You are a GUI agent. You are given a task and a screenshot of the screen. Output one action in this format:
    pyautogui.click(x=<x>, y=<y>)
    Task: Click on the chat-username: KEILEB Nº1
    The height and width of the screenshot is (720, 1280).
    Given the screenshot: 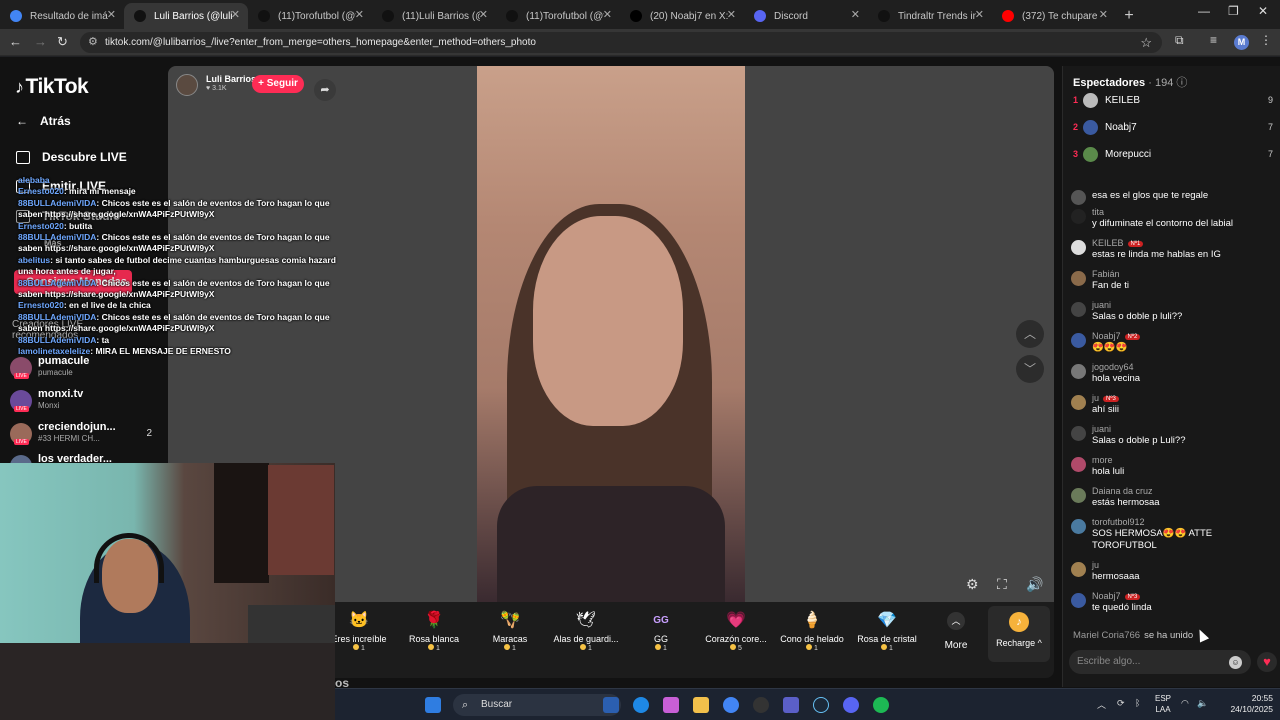 What is the action you would take?
    pyautogui.click(x=1118, y=243)
    